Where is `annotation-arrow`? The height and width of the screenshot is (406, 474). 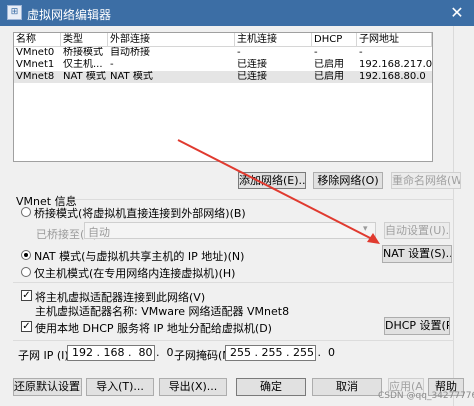
annotation-arrow is located at coordinates (278, 191).